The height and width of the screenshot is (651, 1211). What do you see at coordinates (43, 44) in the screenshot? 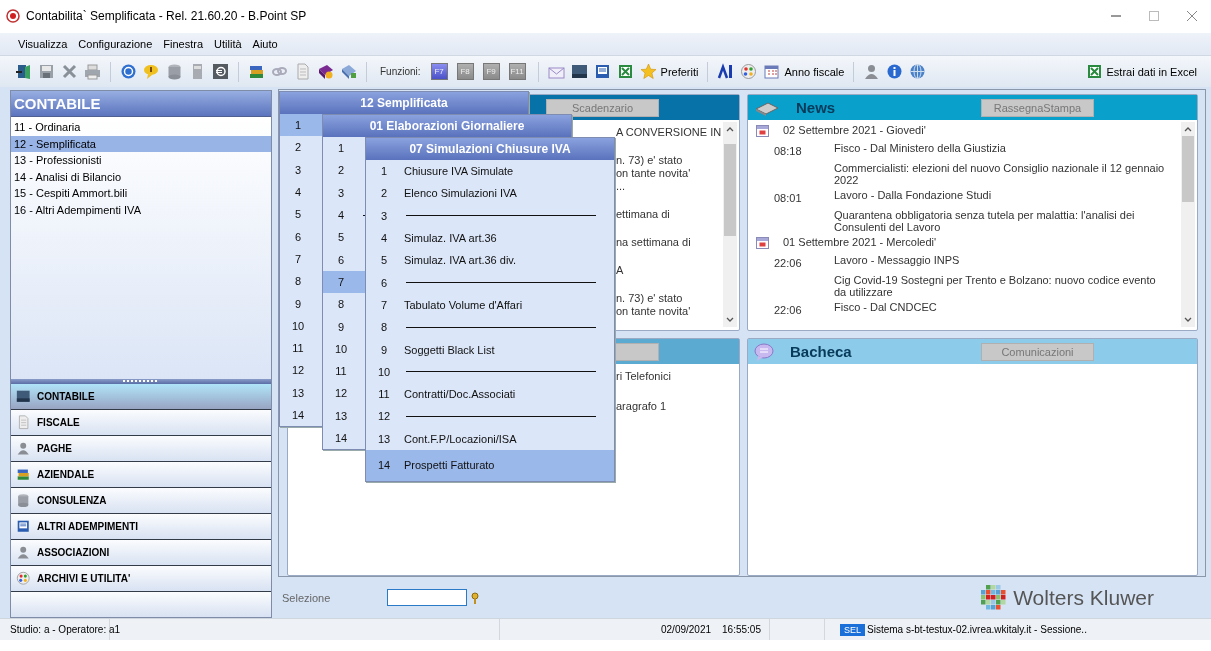
I see `menu-item: Visualizza` at bounding box center [43, 44].